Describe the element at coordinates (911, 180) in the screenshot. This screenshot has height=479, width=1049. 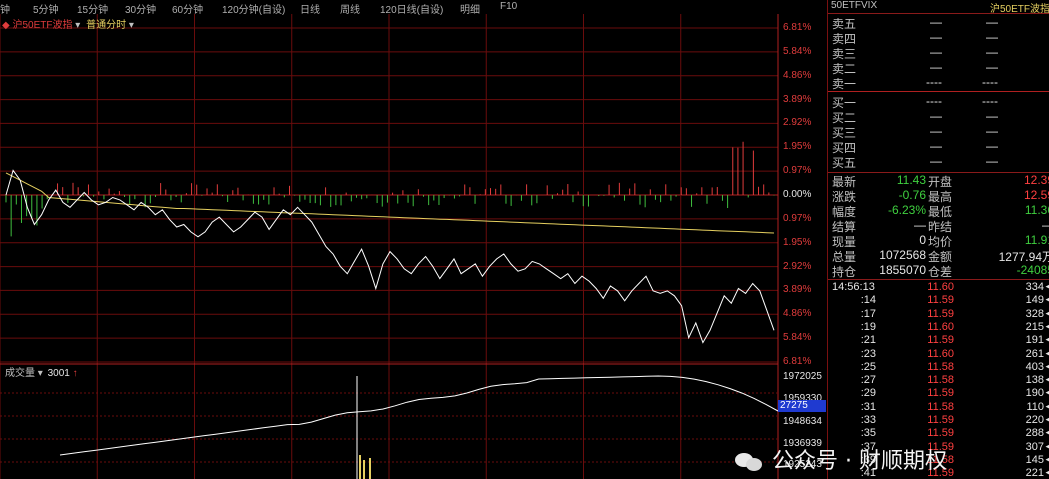
I see `stat-value: 11.43` at that location.